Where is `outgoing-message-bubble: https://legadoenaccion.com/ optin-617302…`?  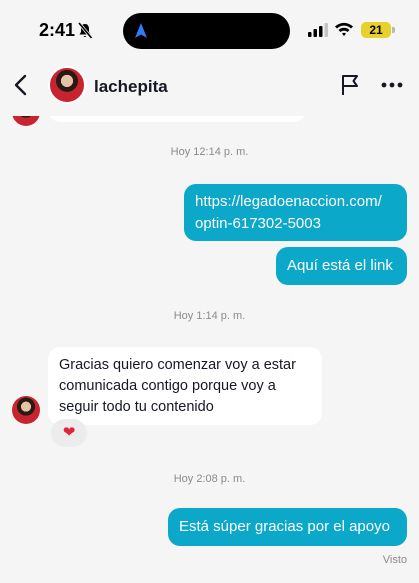 outgoing-message-bubble: https://legadoenaccion.com/ optin-617302… is located at coordinates (295, 212).